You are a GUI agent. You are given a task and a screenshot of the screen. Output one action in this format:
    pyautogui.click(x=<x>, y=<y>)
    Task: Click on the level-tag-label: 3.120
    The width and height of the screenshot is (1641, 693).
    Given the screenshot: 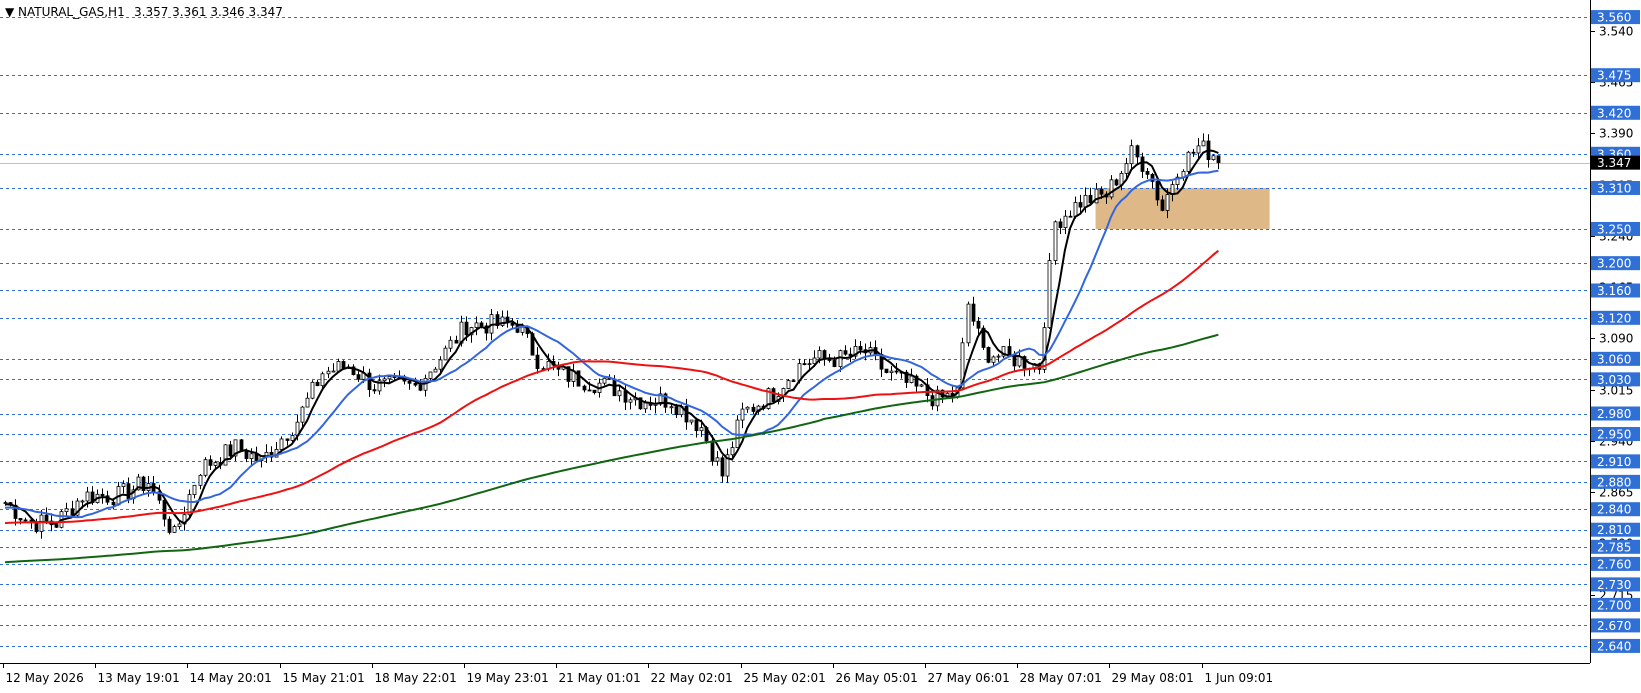 What is the action you would take?
    pyautogui.click(x=1614, y=318)
    